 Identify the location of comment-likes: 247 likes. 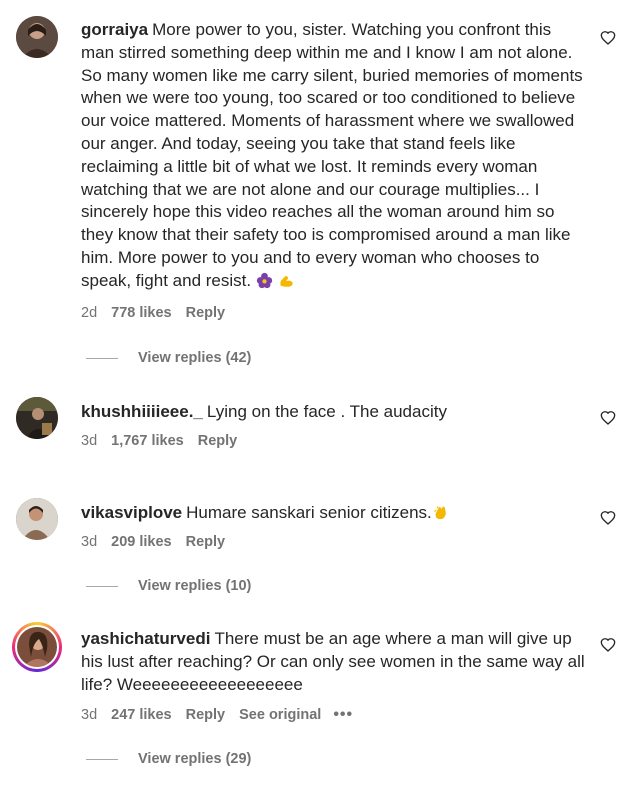
(141, 715).